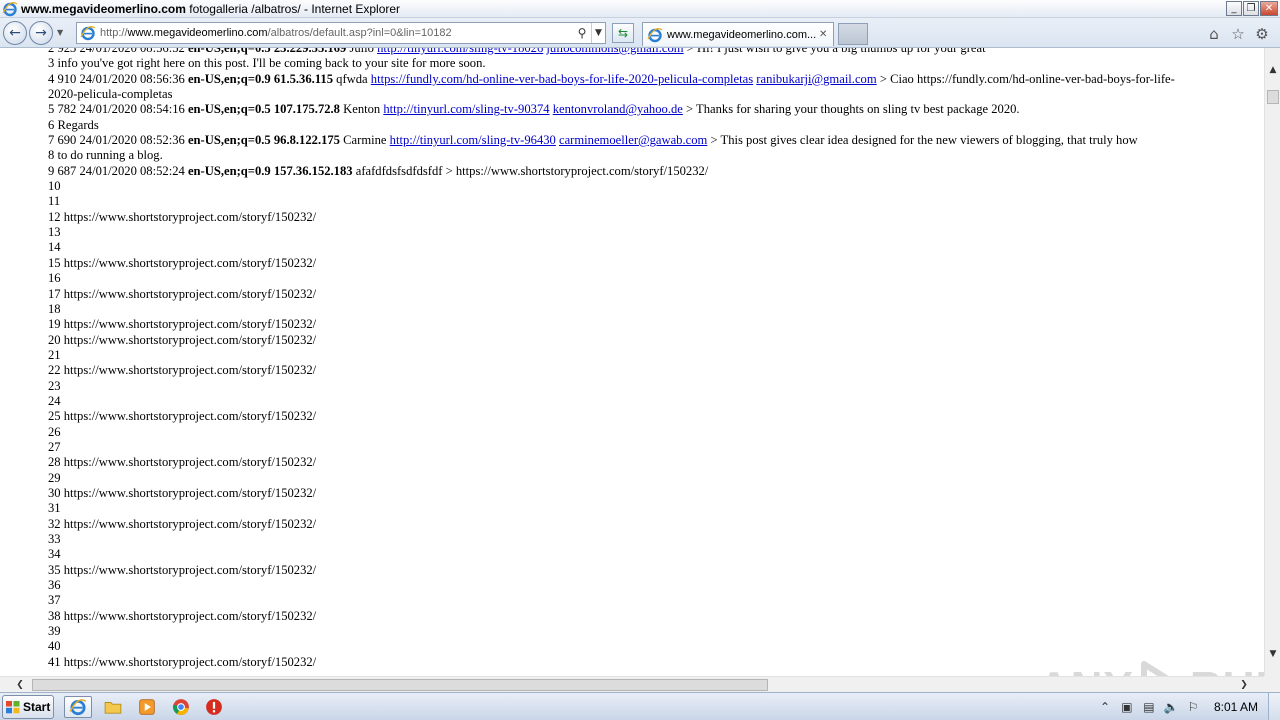  Describe the element at coordinates (54, 446) in the screenshot. I see `line-number: 27` at that location.